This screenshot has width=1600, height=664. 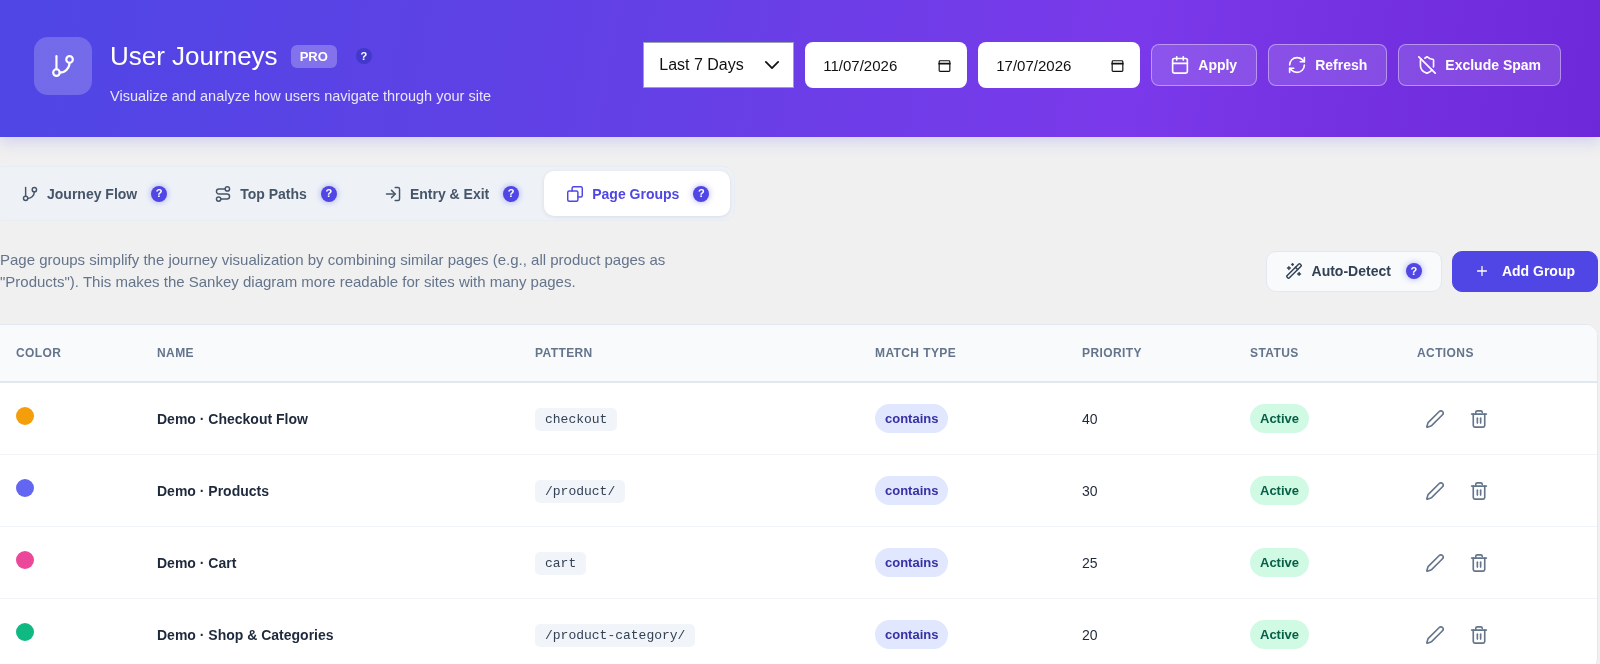 What do you see at coordinates (1090, 490) in the screenshot?
I see `priority-value: 30` at bounding box center [1090, 490].